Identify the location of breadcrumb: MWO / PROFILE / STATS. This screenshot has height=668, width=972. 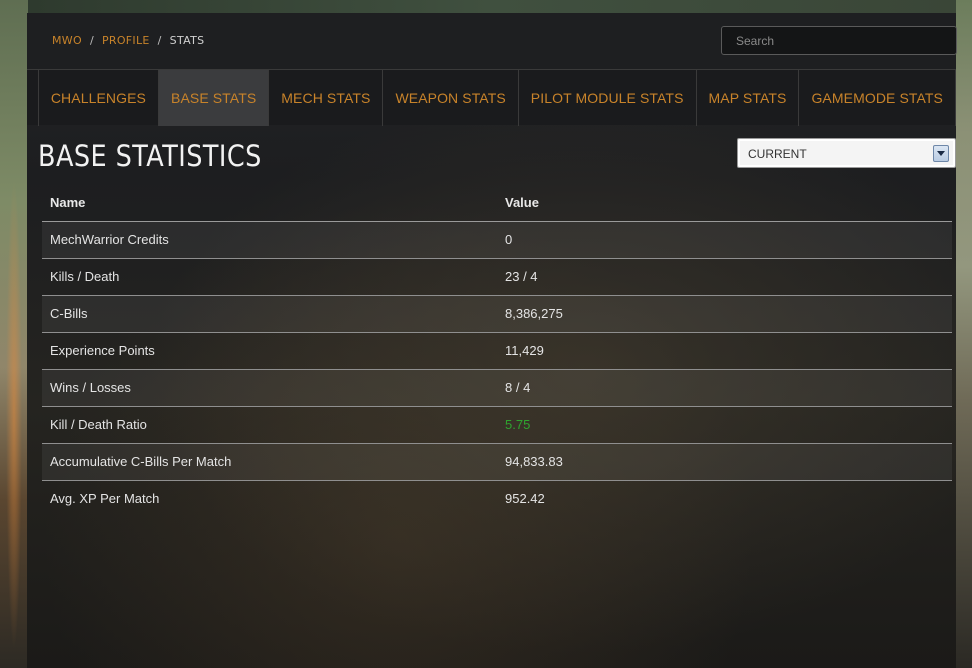
(128, 40).